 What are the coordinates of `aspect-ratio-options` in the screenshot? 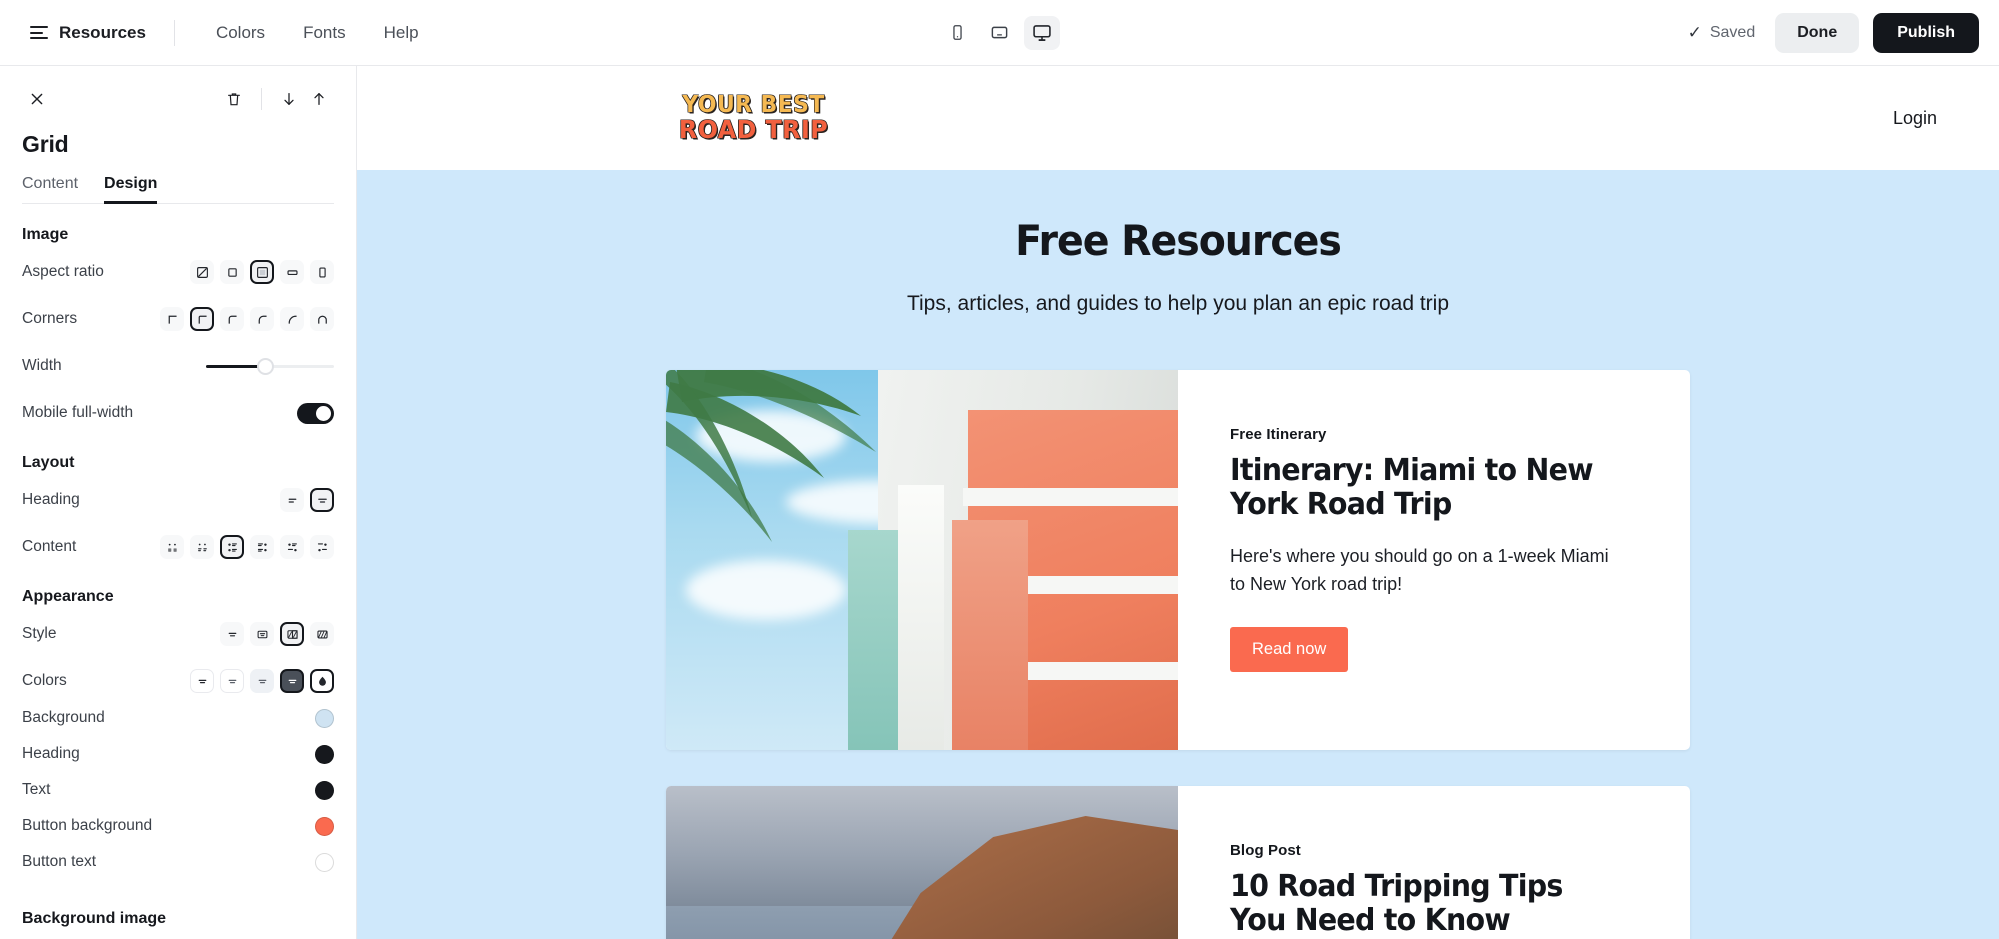 It's located at (262, 272).